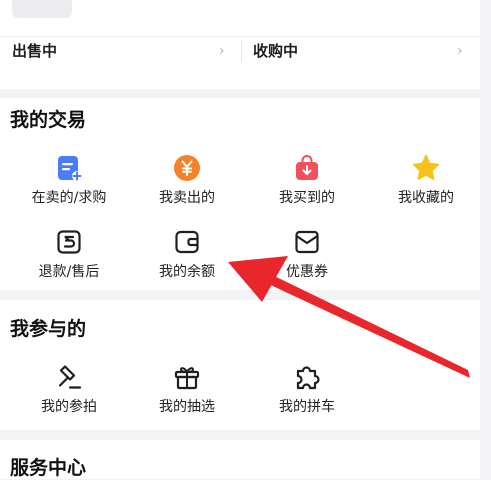 The height and width of the screenshot is (480, 491). I want to click on yen-icon, so click(187, 168).